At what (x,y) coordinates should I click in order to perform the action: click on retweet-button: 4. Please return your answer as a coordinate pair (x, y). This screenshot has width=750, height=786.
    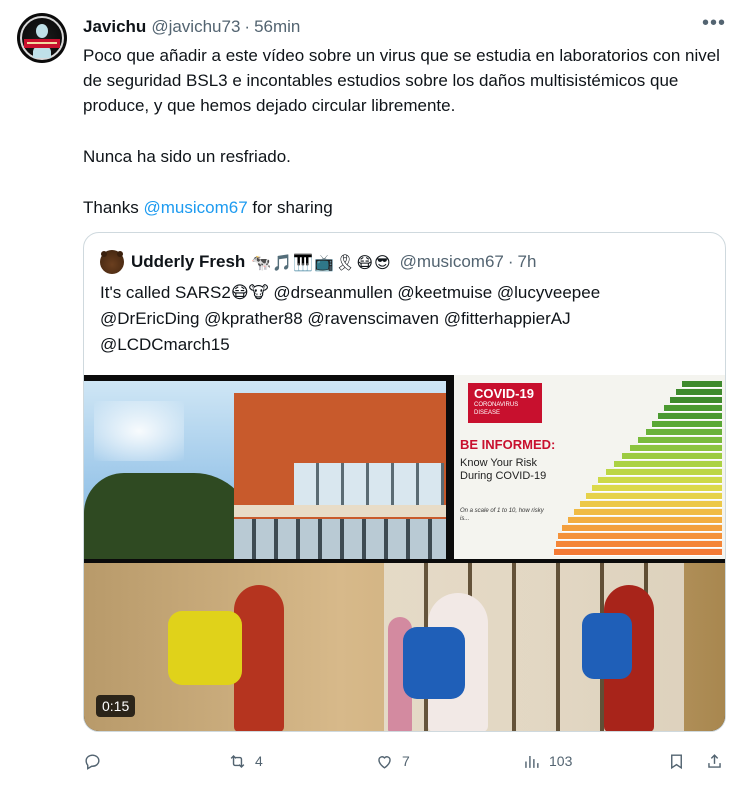
    Looking at the image, I should click on (245, 761).